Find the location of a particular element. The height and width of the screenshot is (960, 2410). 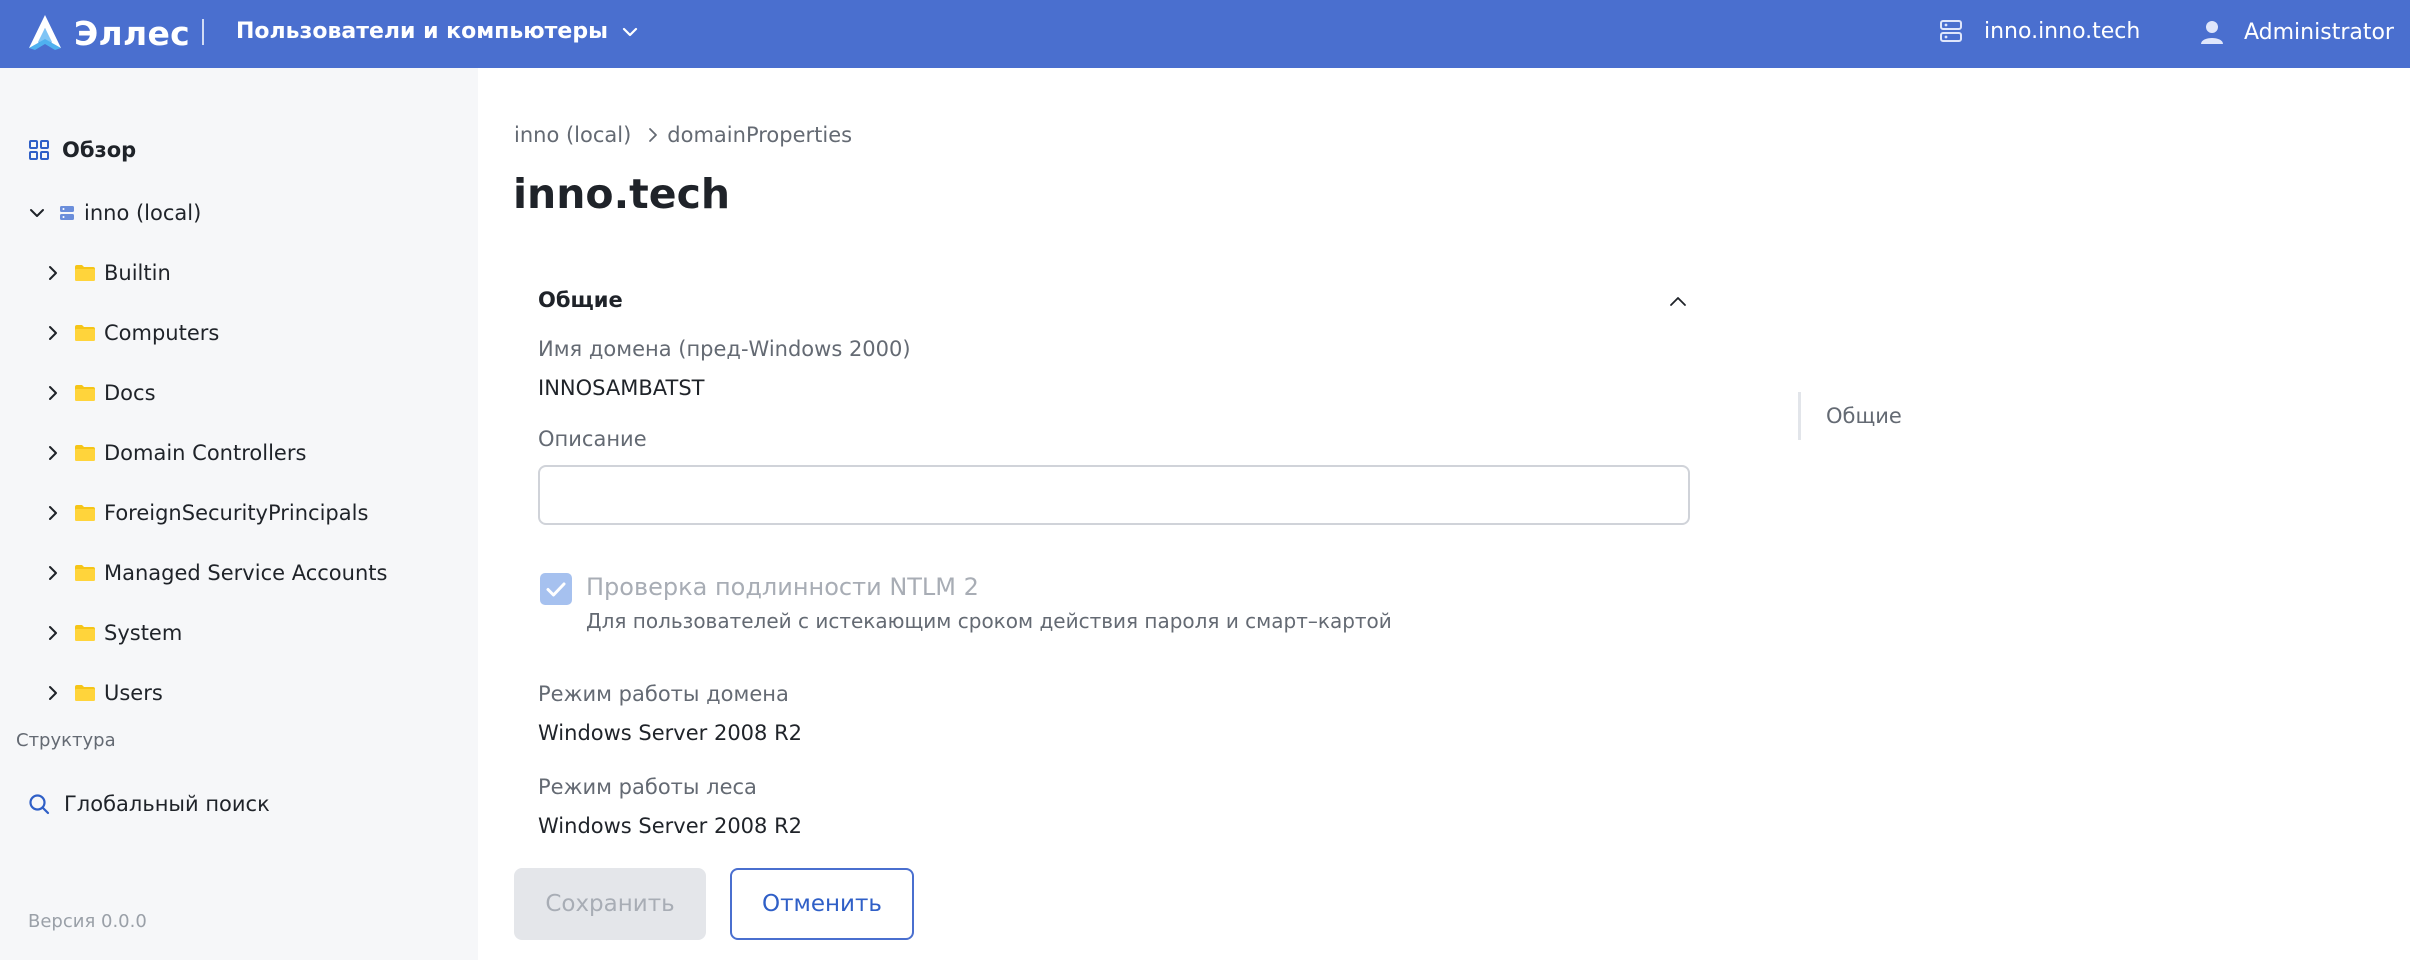

header-domain-label: inno.inno.tech is located at coordinates (2062, 31).